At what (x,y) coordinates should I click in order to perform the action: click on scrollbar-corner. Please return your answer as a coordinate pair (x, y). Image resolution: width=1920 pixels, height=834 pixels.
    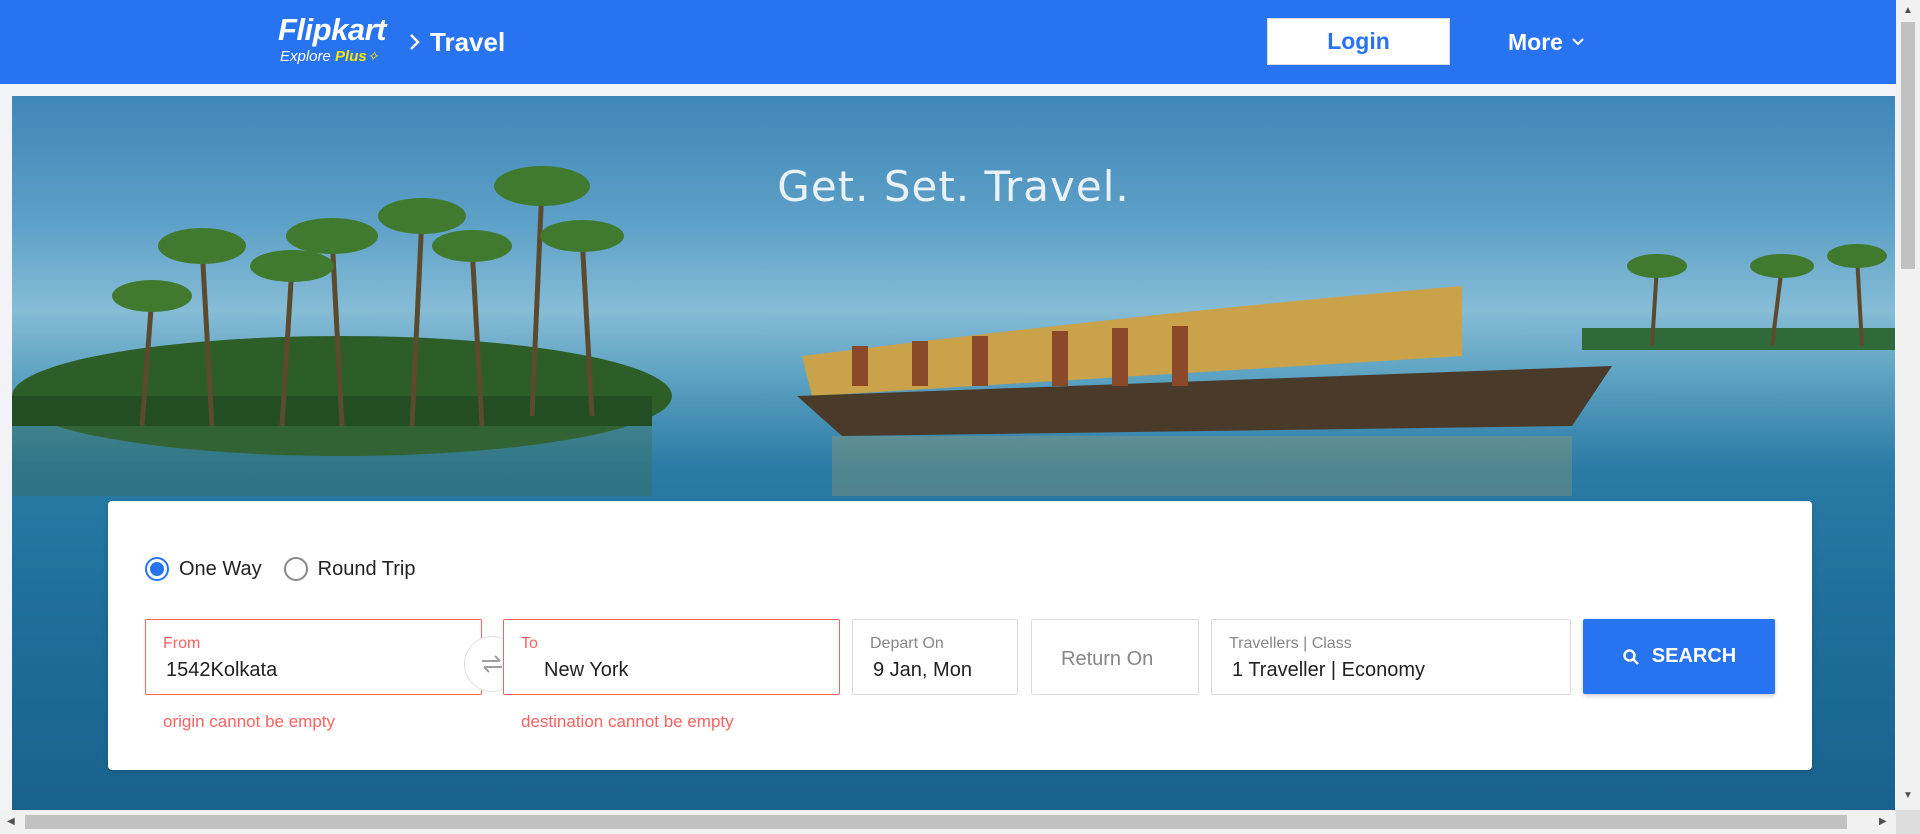
    Looking at the image, I should click on (1908, 822).